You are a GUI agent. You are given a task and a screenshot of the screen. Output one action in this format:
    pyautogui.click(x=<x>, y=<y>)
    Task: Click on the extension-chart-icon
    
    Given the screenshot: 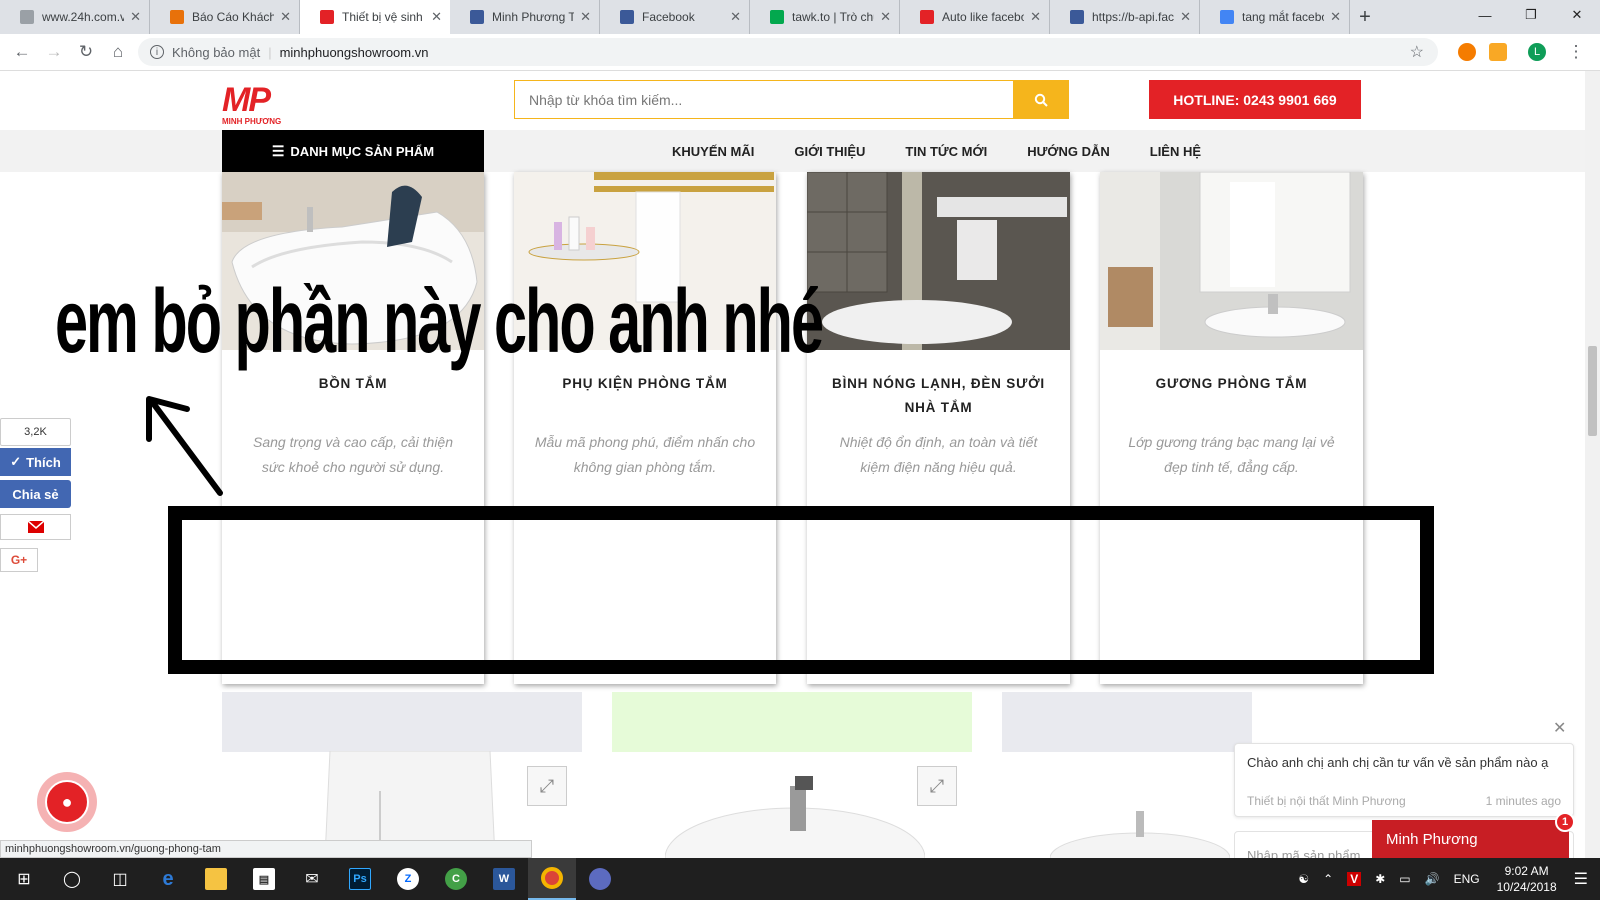 What is the action you would take?
    pyautogui.click(x=1498, y=52)
    